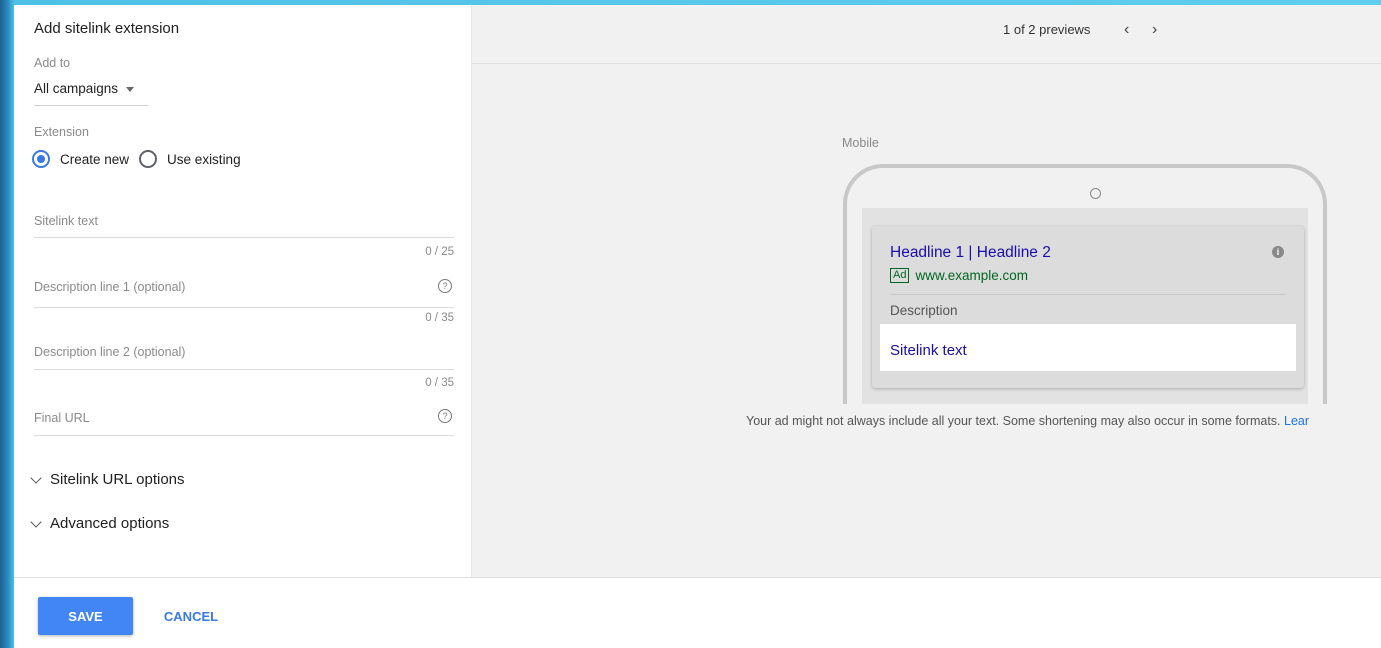  Describe the element at coordinates (1088, 294) in the screenshot. I see `divider` at that location.